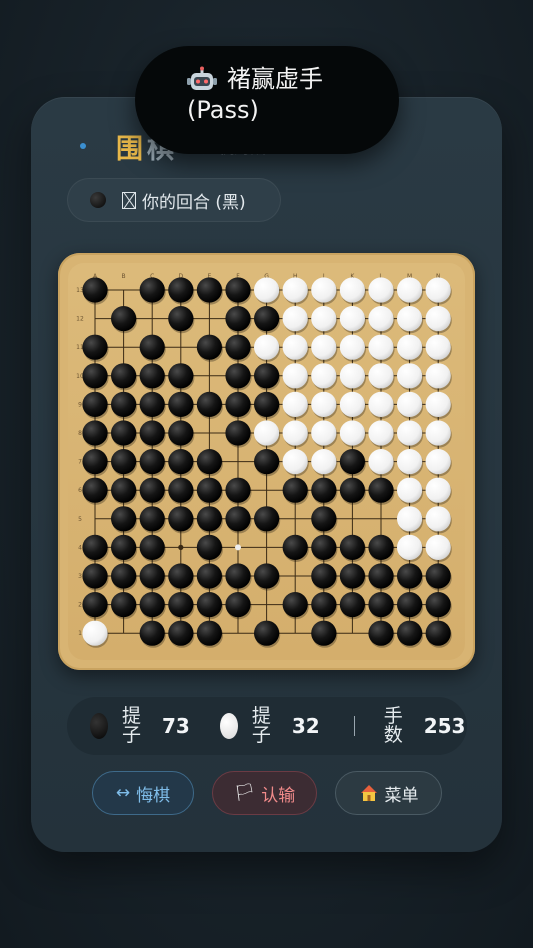 The height and width of the screenshot is (948, 533). I want to click on row-label: 7, so click(80, 462).